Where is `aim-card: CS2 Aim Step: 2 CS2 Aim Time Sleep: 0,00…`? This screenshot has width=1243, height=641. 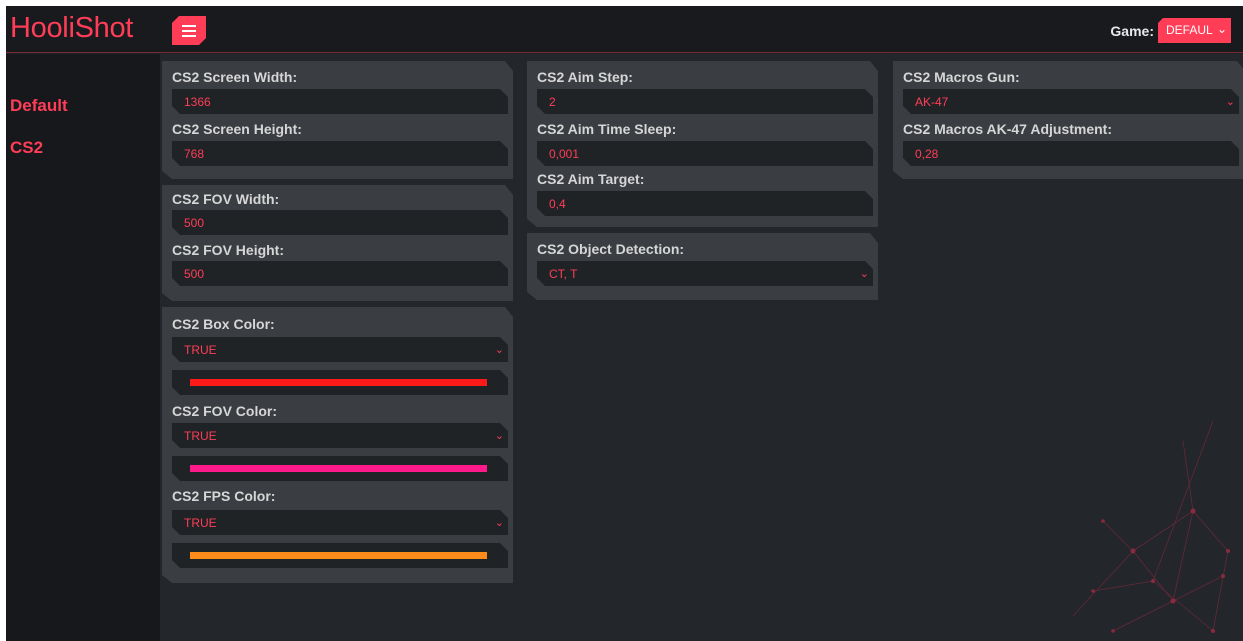
aim-card: CS2 Aim Step: 2 CS2 Aim Time Sleep: 0,00… is located at coordinates (702, 144).